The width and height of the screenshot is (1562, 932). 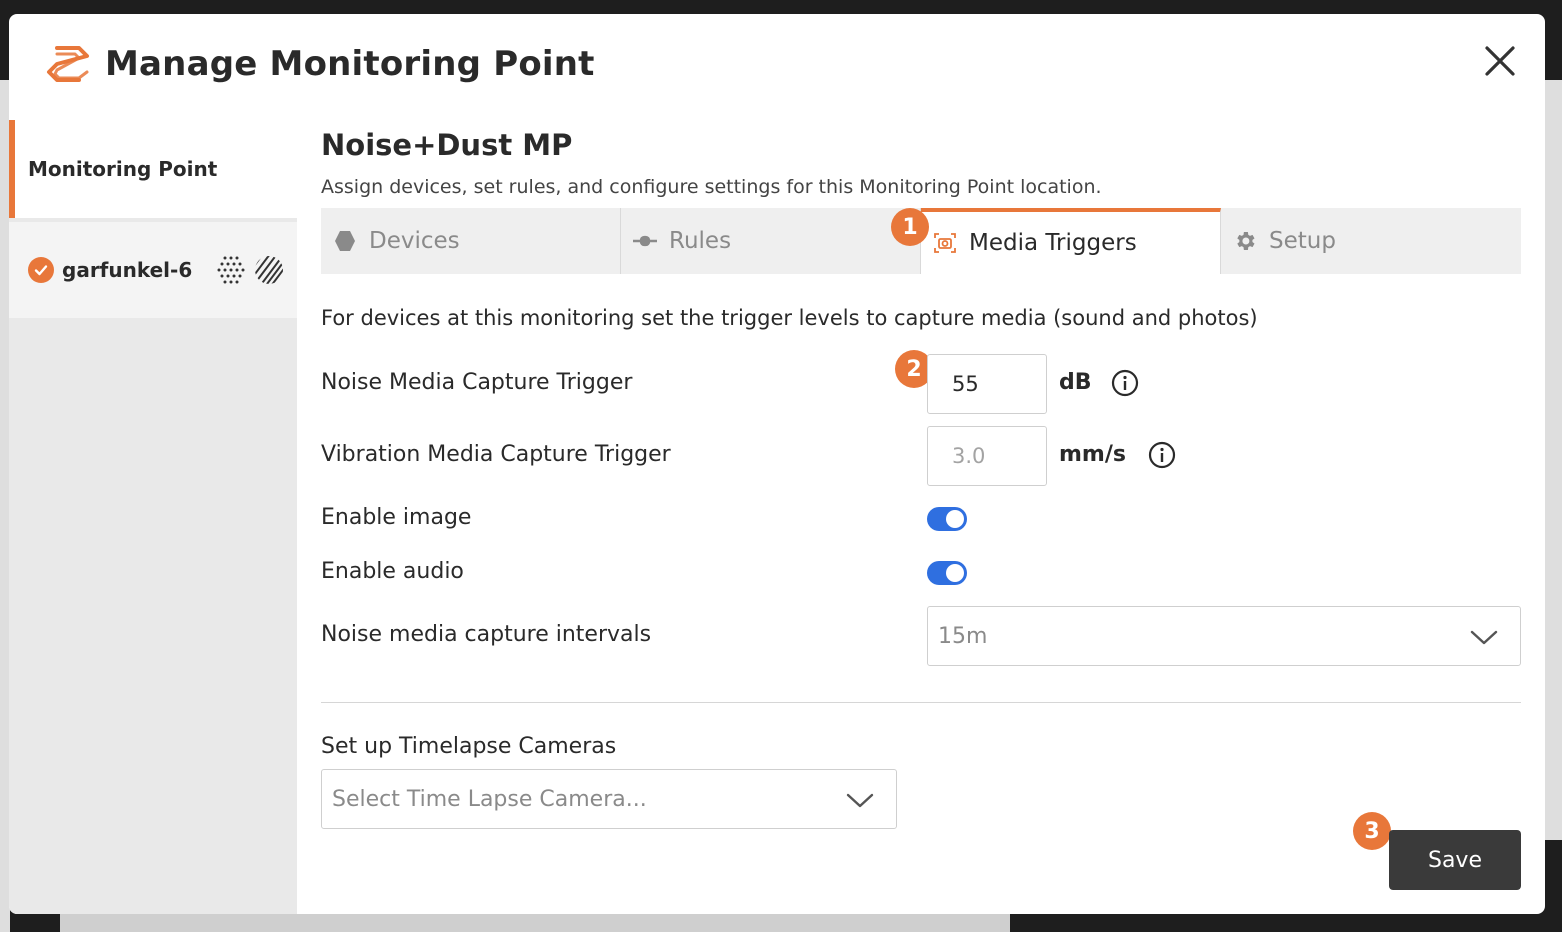 What do you see at coordinates (910, 227) in the screenshot?
I see `step-badge-1: 1` at bounding box center [910, 227].